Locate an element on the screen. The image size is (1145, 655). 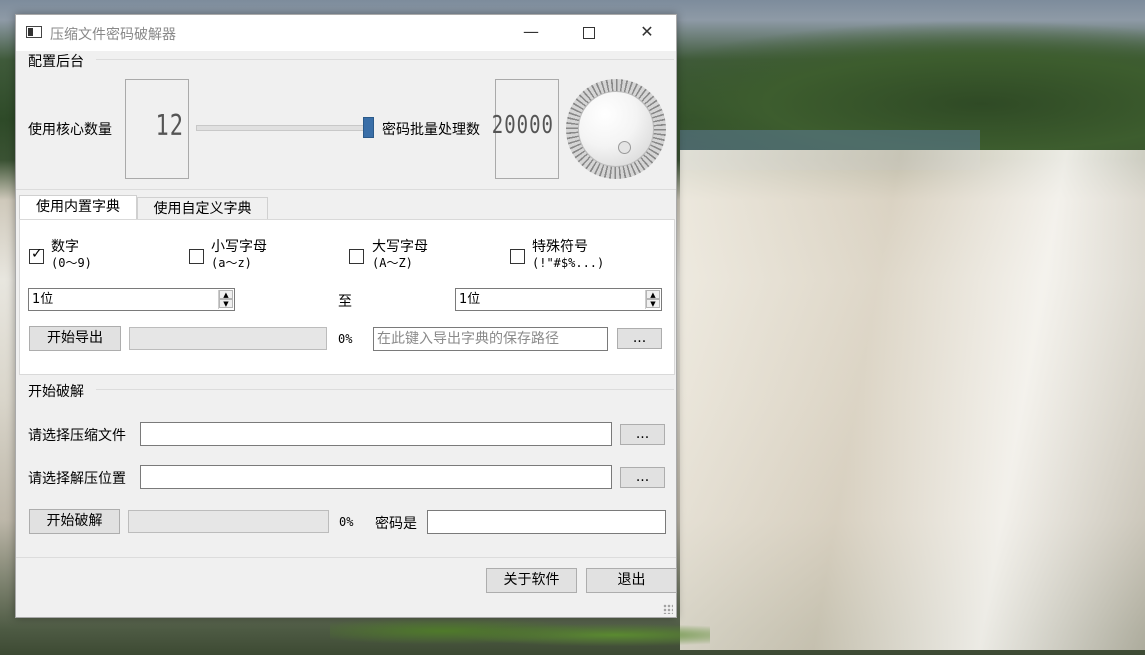
close-button: ✕ is located at coordinates (647, 32).